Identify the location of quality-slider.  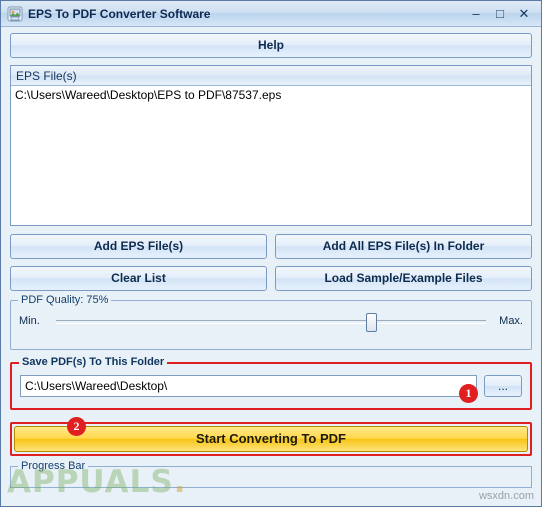
(271, 322).